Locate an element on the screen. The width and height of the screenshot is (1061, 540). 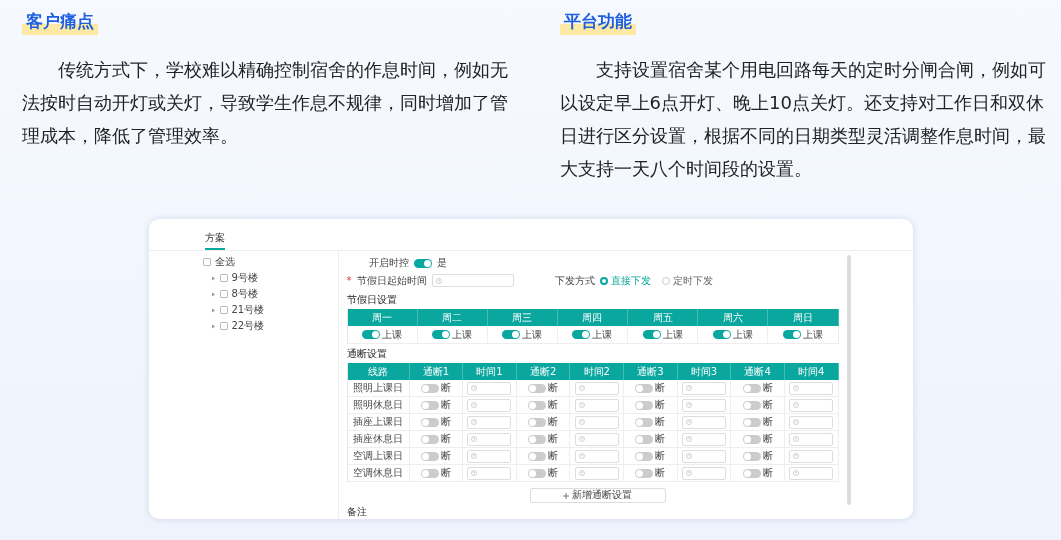
section-title: 通断设置 is located at coordinates (367, 354).